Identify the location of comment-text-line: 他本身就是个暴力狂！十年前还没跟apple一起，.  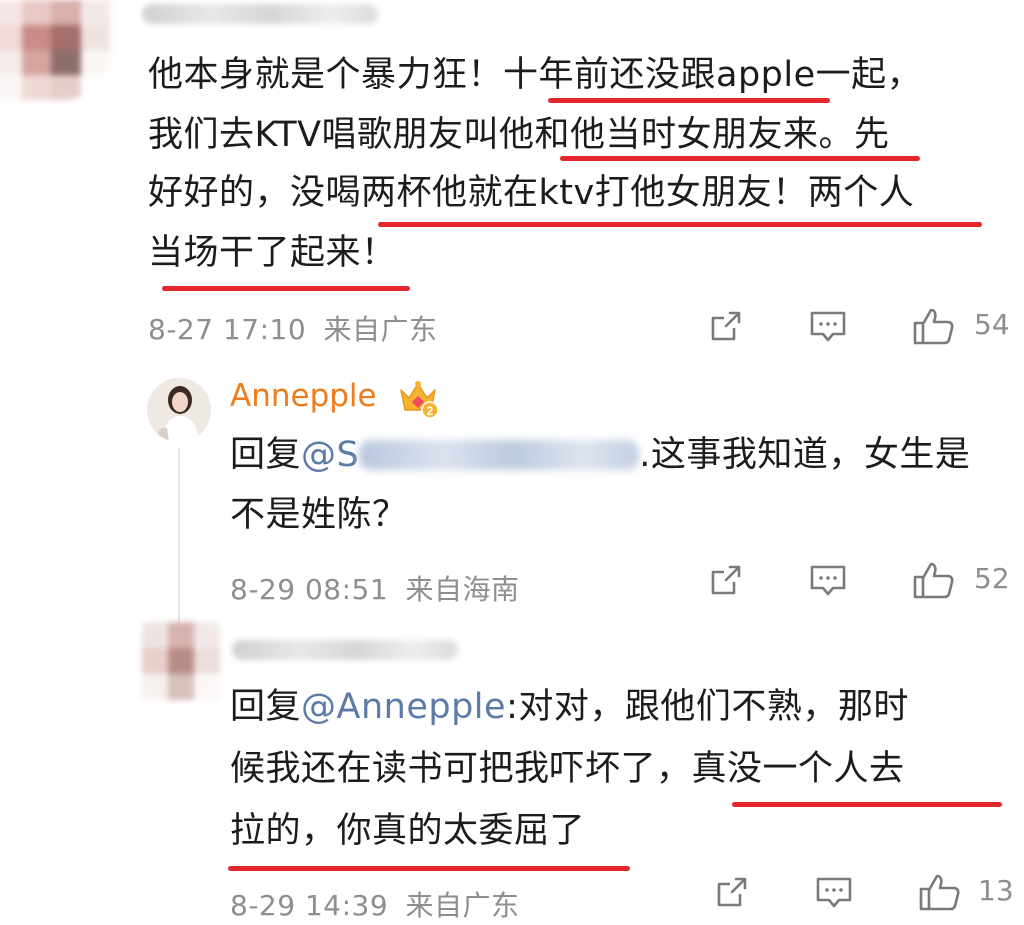
(535, 75).